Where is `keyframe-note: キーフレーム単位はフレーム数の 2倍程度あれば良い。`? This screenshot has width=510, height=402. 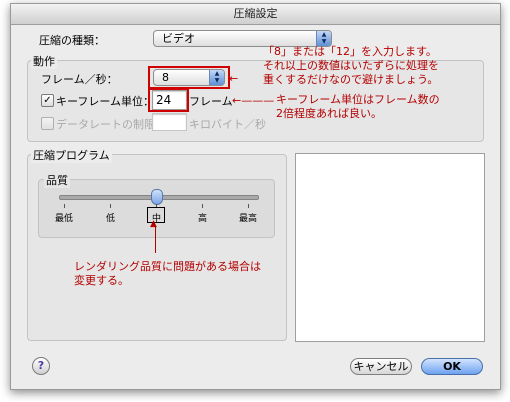 keyframe-note: キーフレーム単位はフレーム数の 2倍程度あれば良い。 is located at coordinates (358, 107).